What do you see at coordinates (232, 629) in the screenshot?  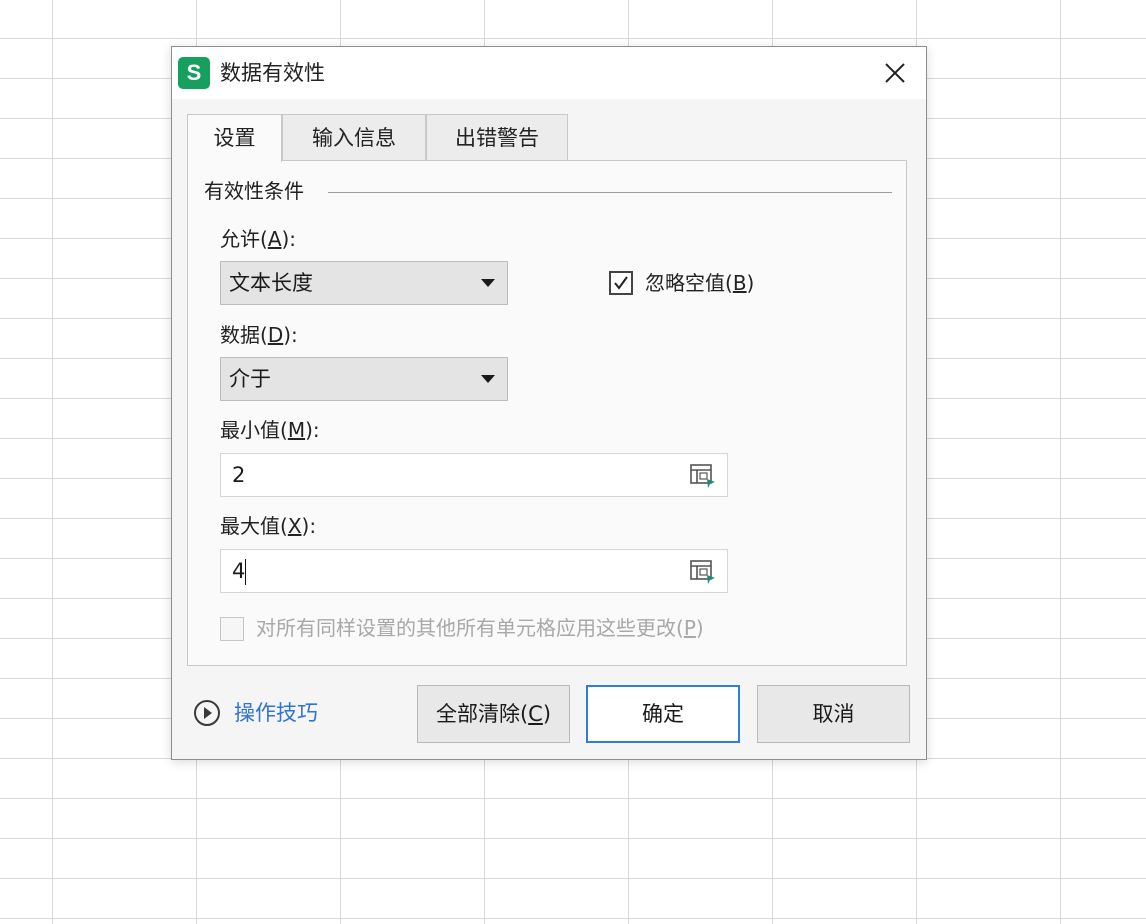 I see `apply-to-all-checkbox` at bounding box center [232, 629].